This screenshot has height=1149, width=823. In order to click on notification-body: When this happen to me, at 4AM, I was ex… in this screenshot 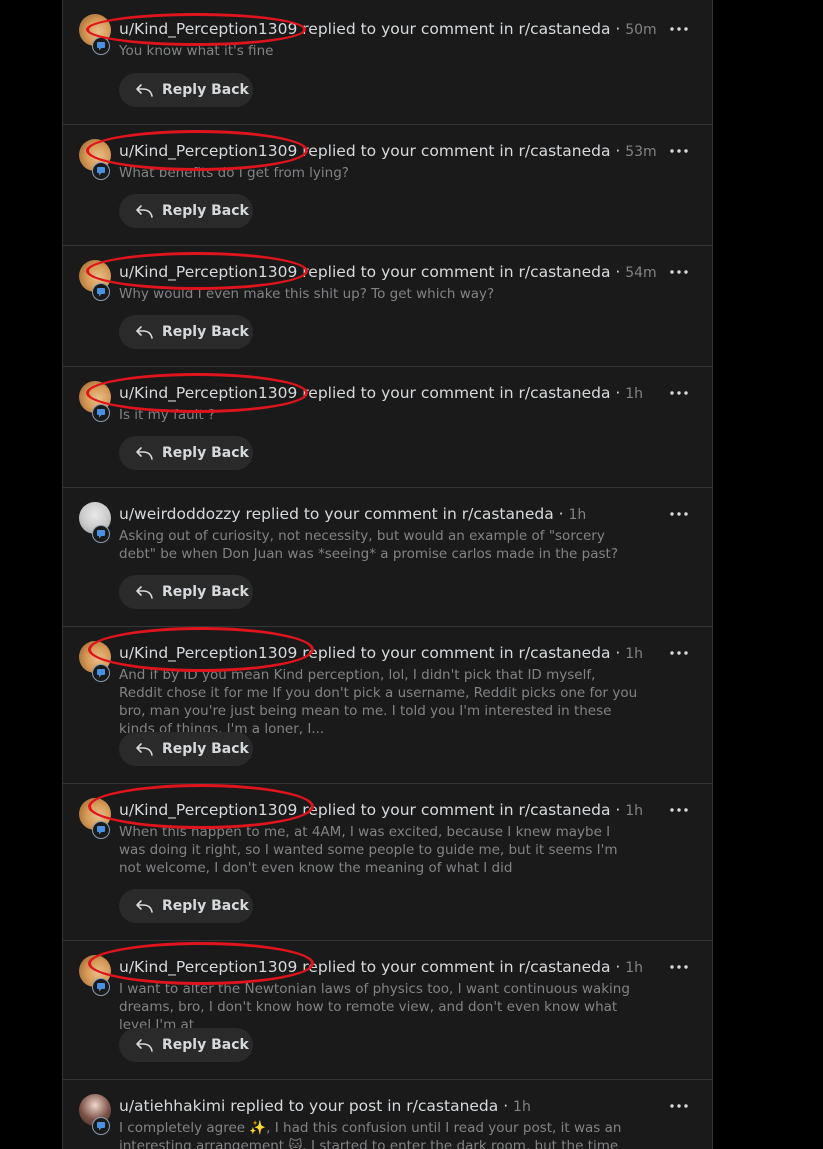, I will do `click(368, 850)`.